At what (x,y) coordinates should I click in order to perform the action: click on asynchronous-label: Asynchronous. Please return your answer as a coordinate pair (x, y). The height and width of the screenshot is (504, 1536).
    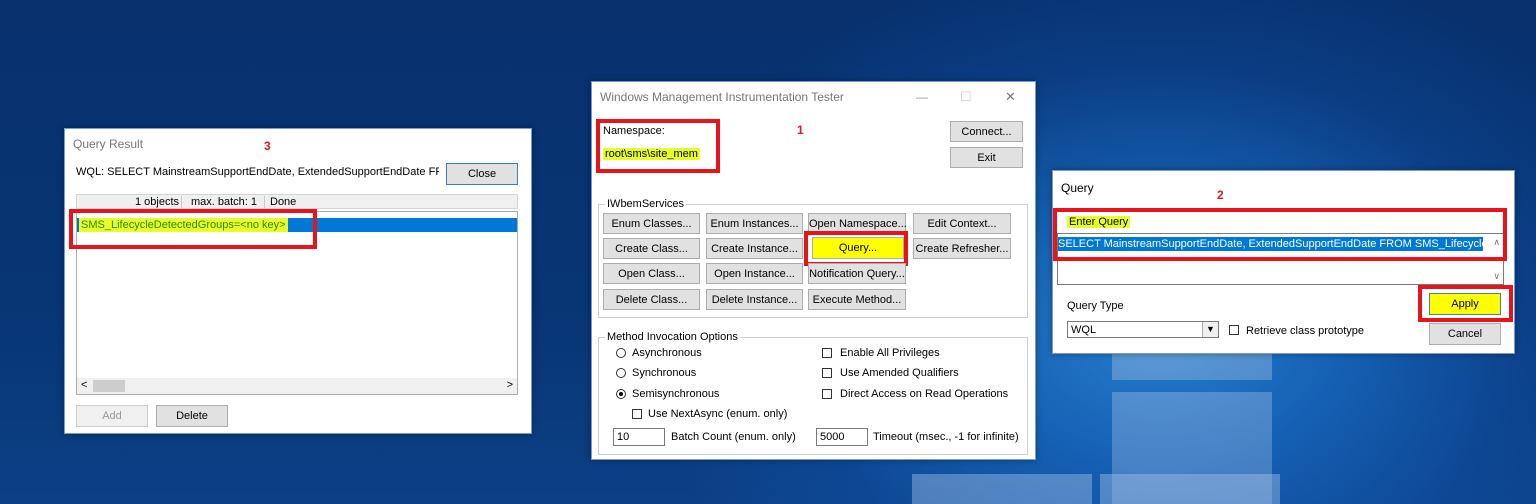
    Looking at the image, I should click on (667, 353).